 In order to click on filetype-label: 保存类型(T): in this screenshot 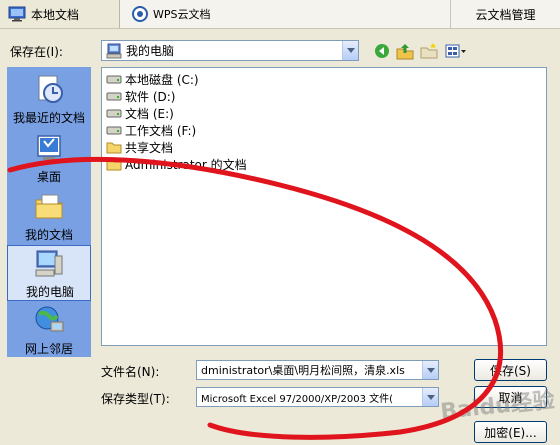, I will do `click(135, 399)`.